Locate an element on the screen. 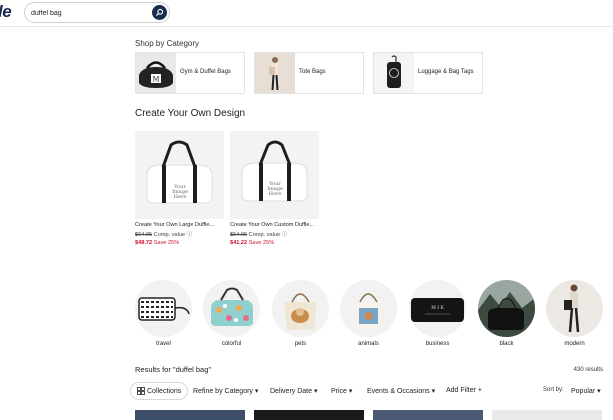 The width and height of the screenshot is (613, 420). events-occasions-dropdown: Events & Occasions ▾ is located at coordinates (401, 391).